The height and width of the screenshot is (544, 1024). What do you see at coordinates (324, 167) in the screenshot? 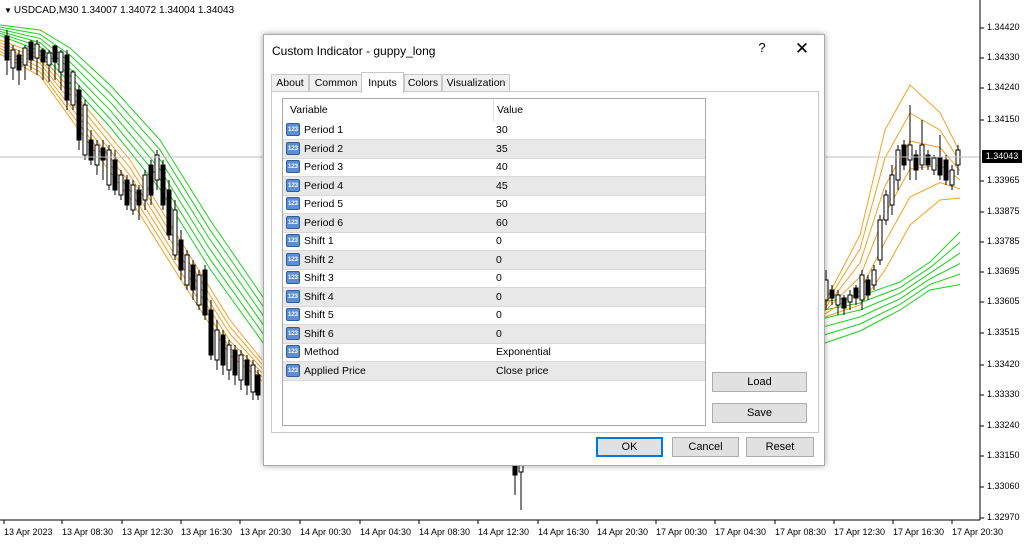
I see `variable-name: Period 3` at bounding box center [324, 167].